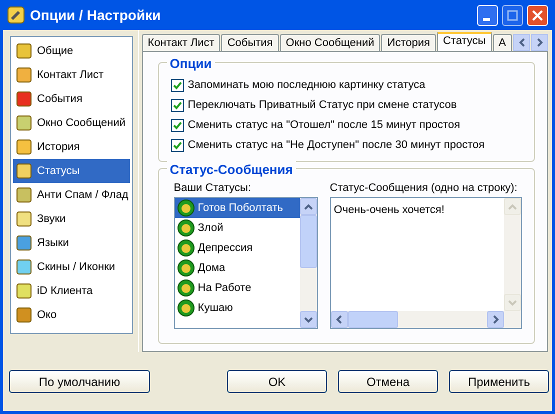  I want to click on sidebar-item: Общие, so click(71, 51).